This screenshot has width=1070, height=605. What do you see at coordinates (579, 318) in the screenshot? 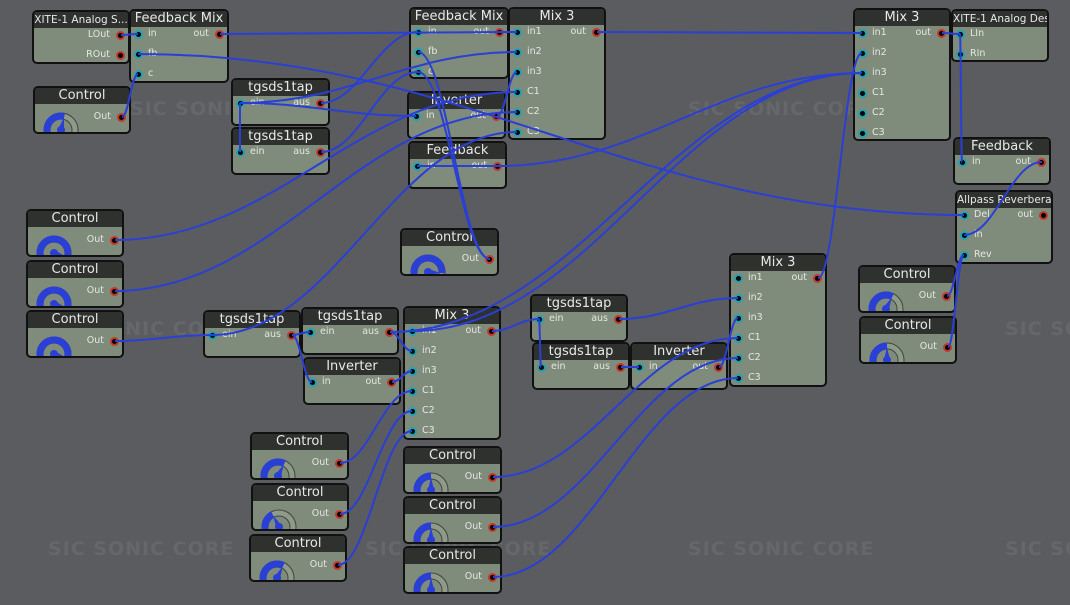
I see `module-tap5: tgsds1tap ein aus` at bounding box center [579, 318].